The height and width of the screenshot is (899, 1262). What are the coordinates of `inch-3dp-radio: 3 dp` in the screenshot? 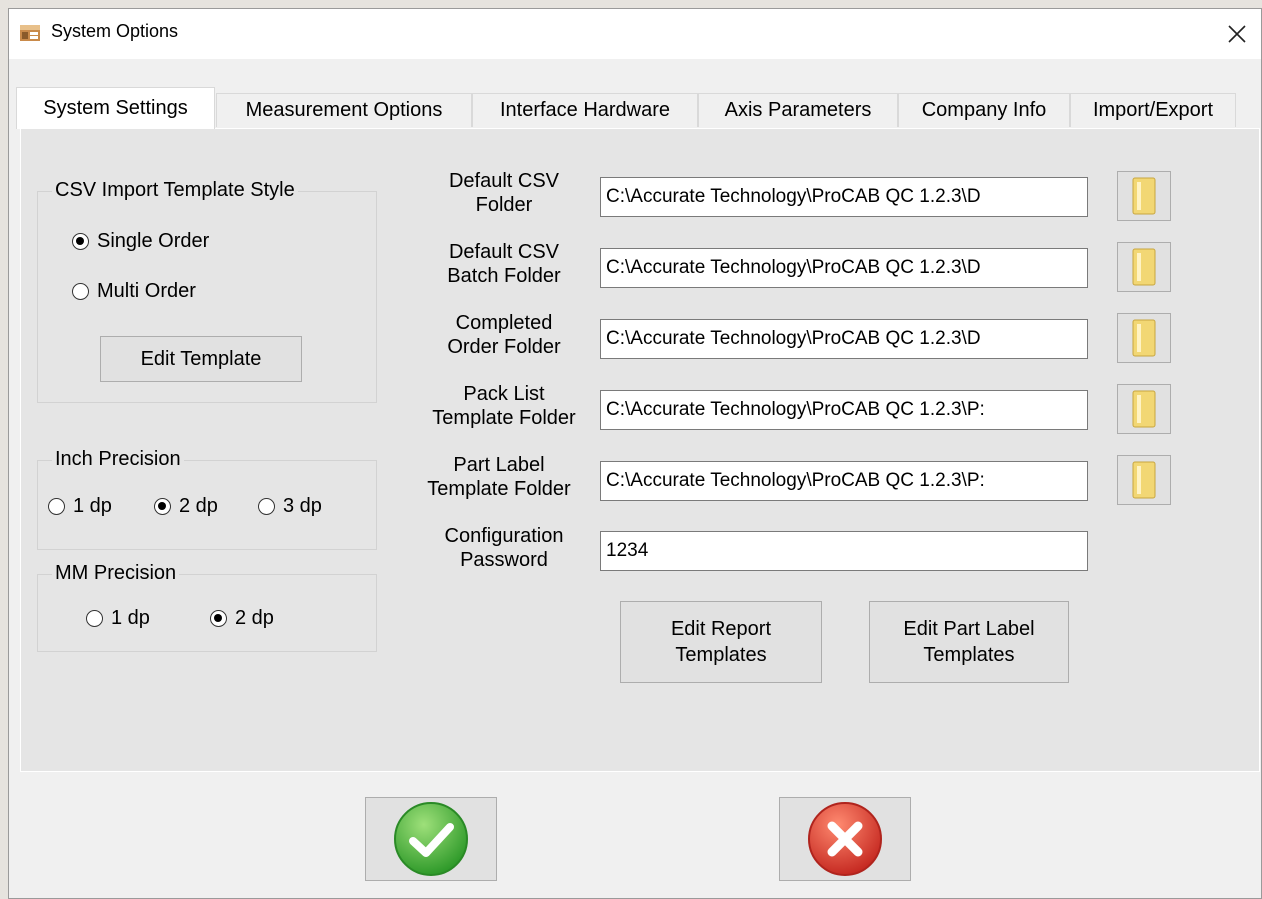 It's located at (290, 506).